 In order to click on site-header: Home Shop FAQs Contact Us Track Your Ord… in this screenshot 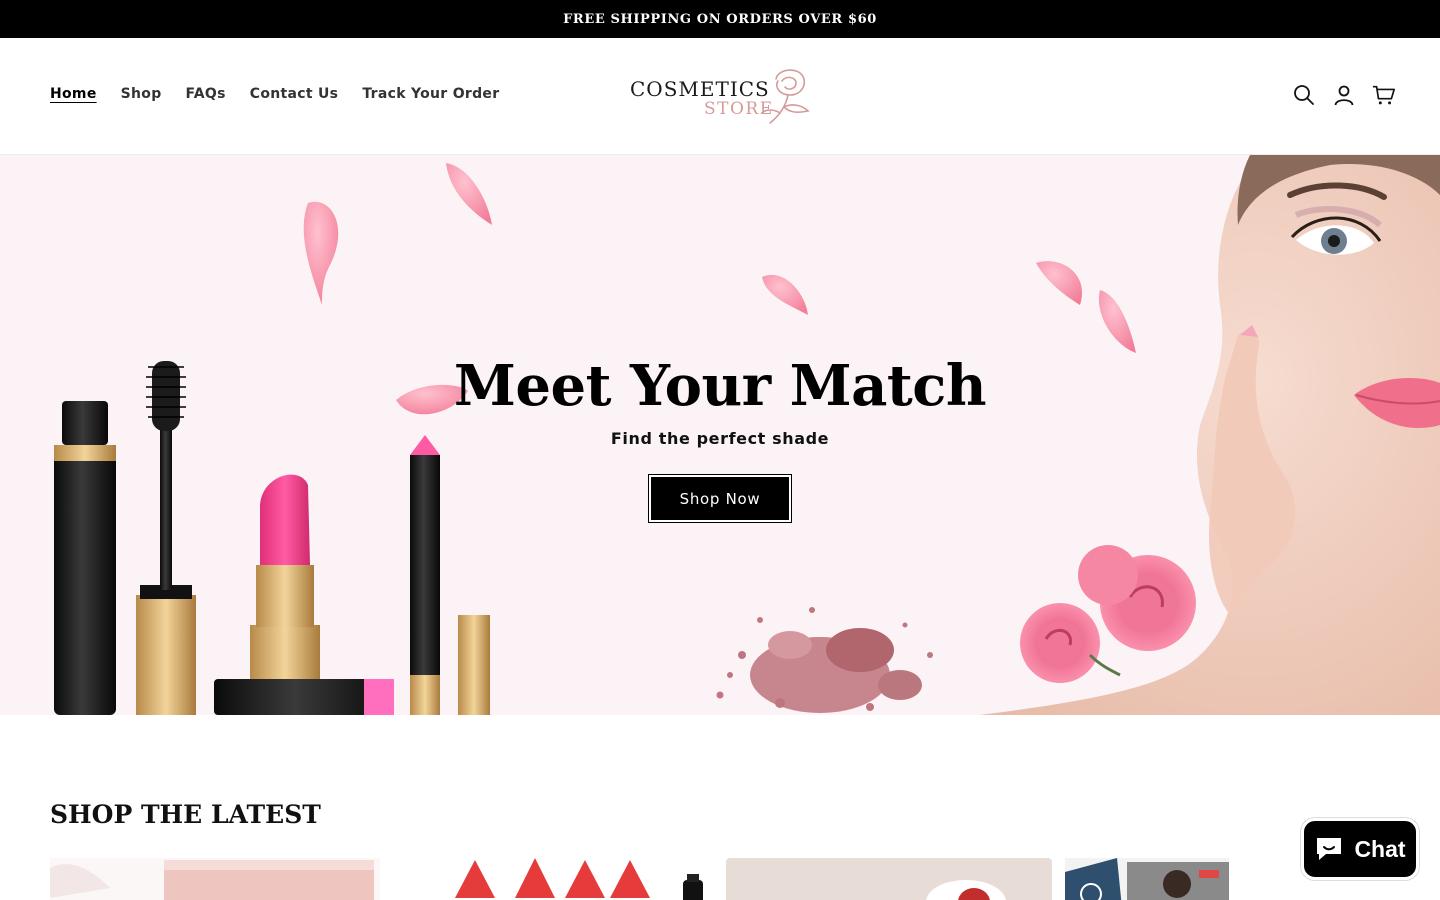, I will do `click(720, 96)`.